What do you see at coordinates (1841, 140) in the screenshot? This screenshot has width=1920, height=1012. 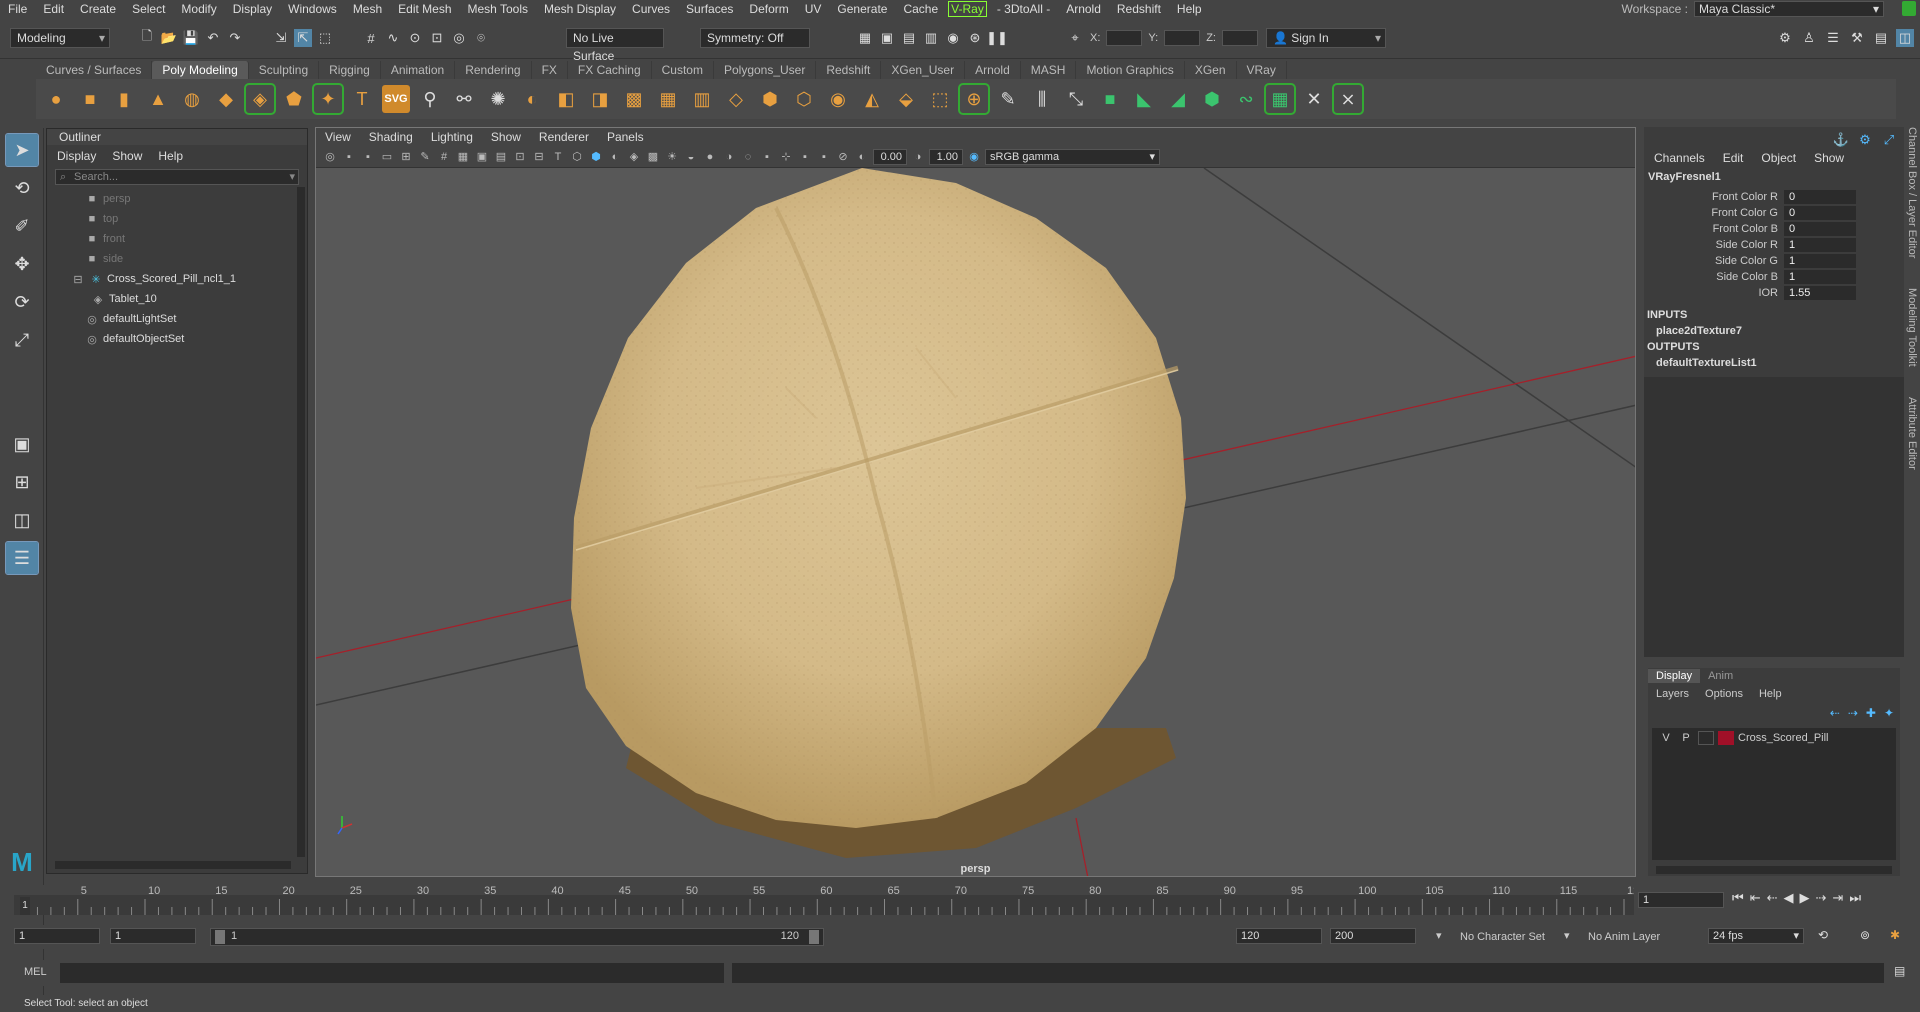 I see `channel-icon: ⚓` at bounding box center [1841, 140].